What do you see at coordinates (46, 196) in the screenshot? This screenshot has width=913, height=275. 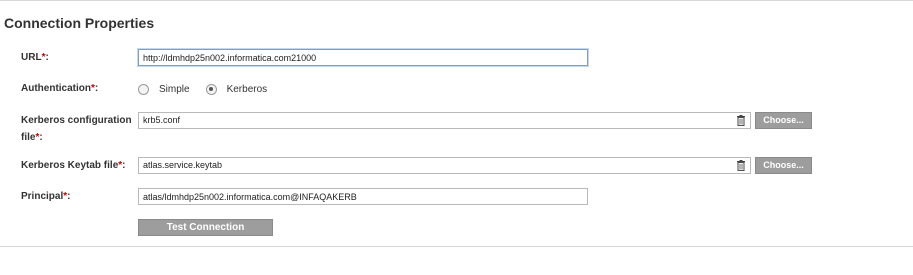 I see `principal-label: Principal*:` at bounding box center [46, 196].